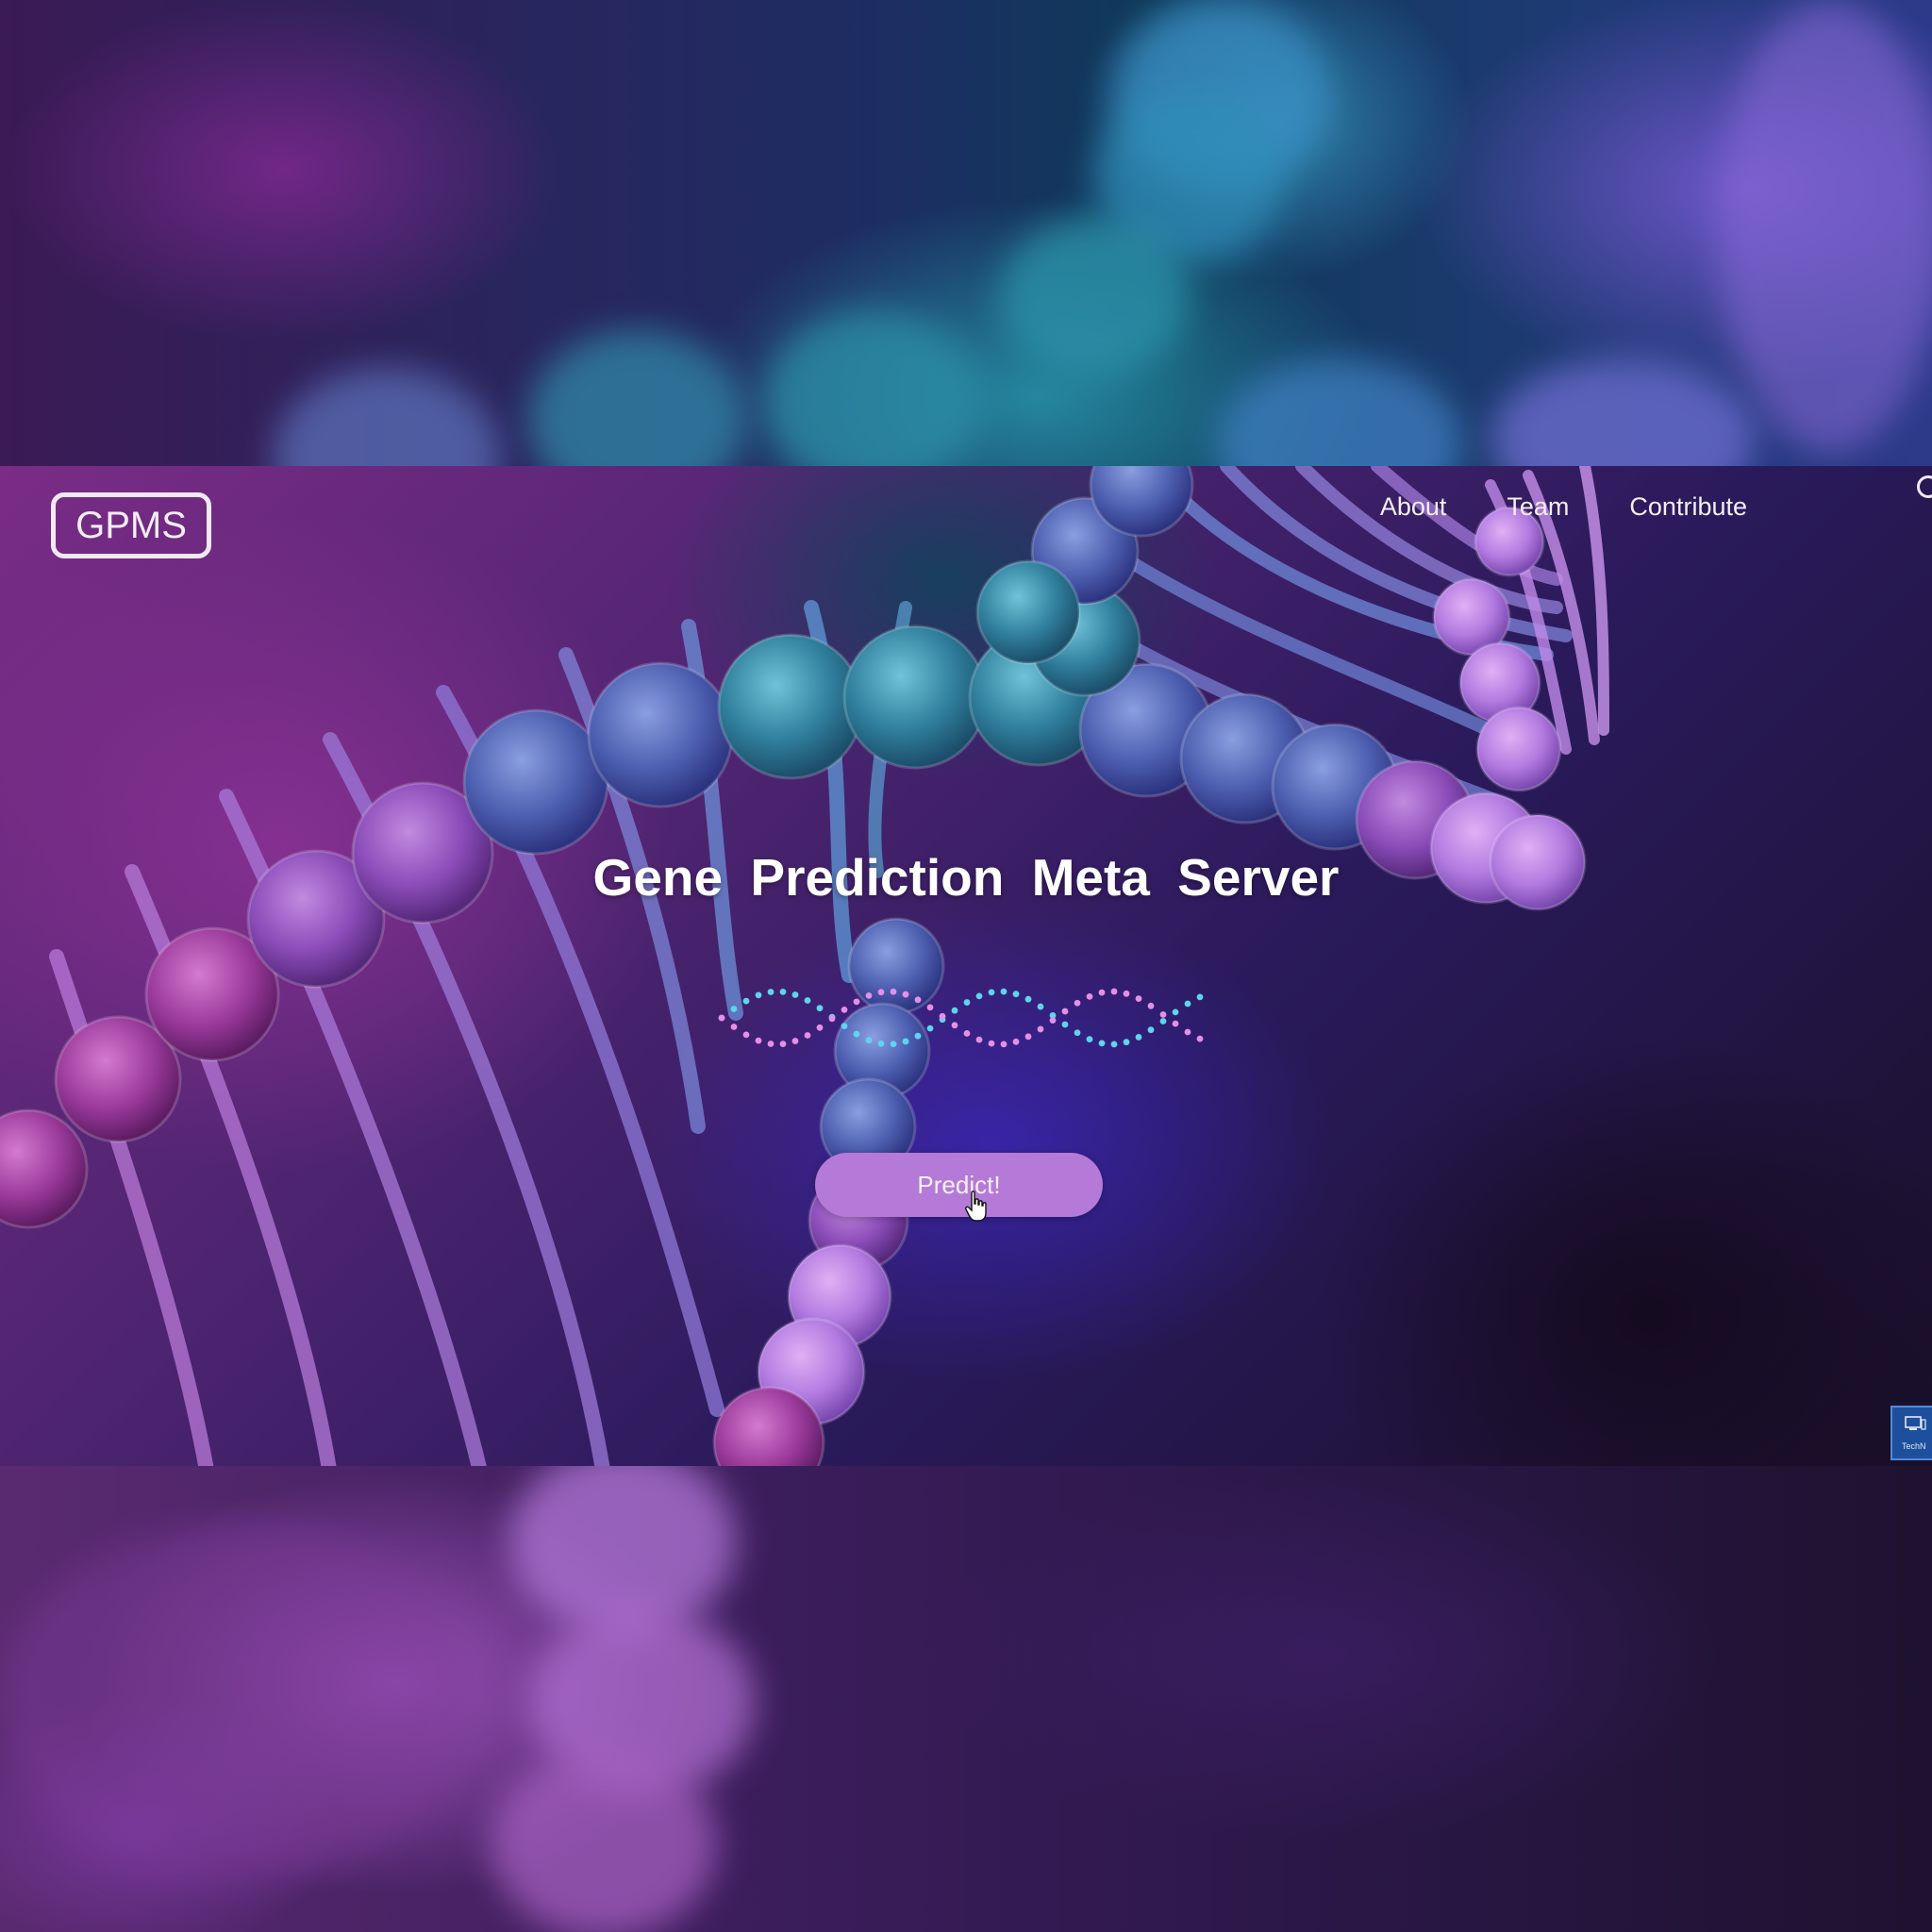 The height and width of the screenshot is (1932, 1932). I want to click on nav-link-team: Team, so click(1538, 507).